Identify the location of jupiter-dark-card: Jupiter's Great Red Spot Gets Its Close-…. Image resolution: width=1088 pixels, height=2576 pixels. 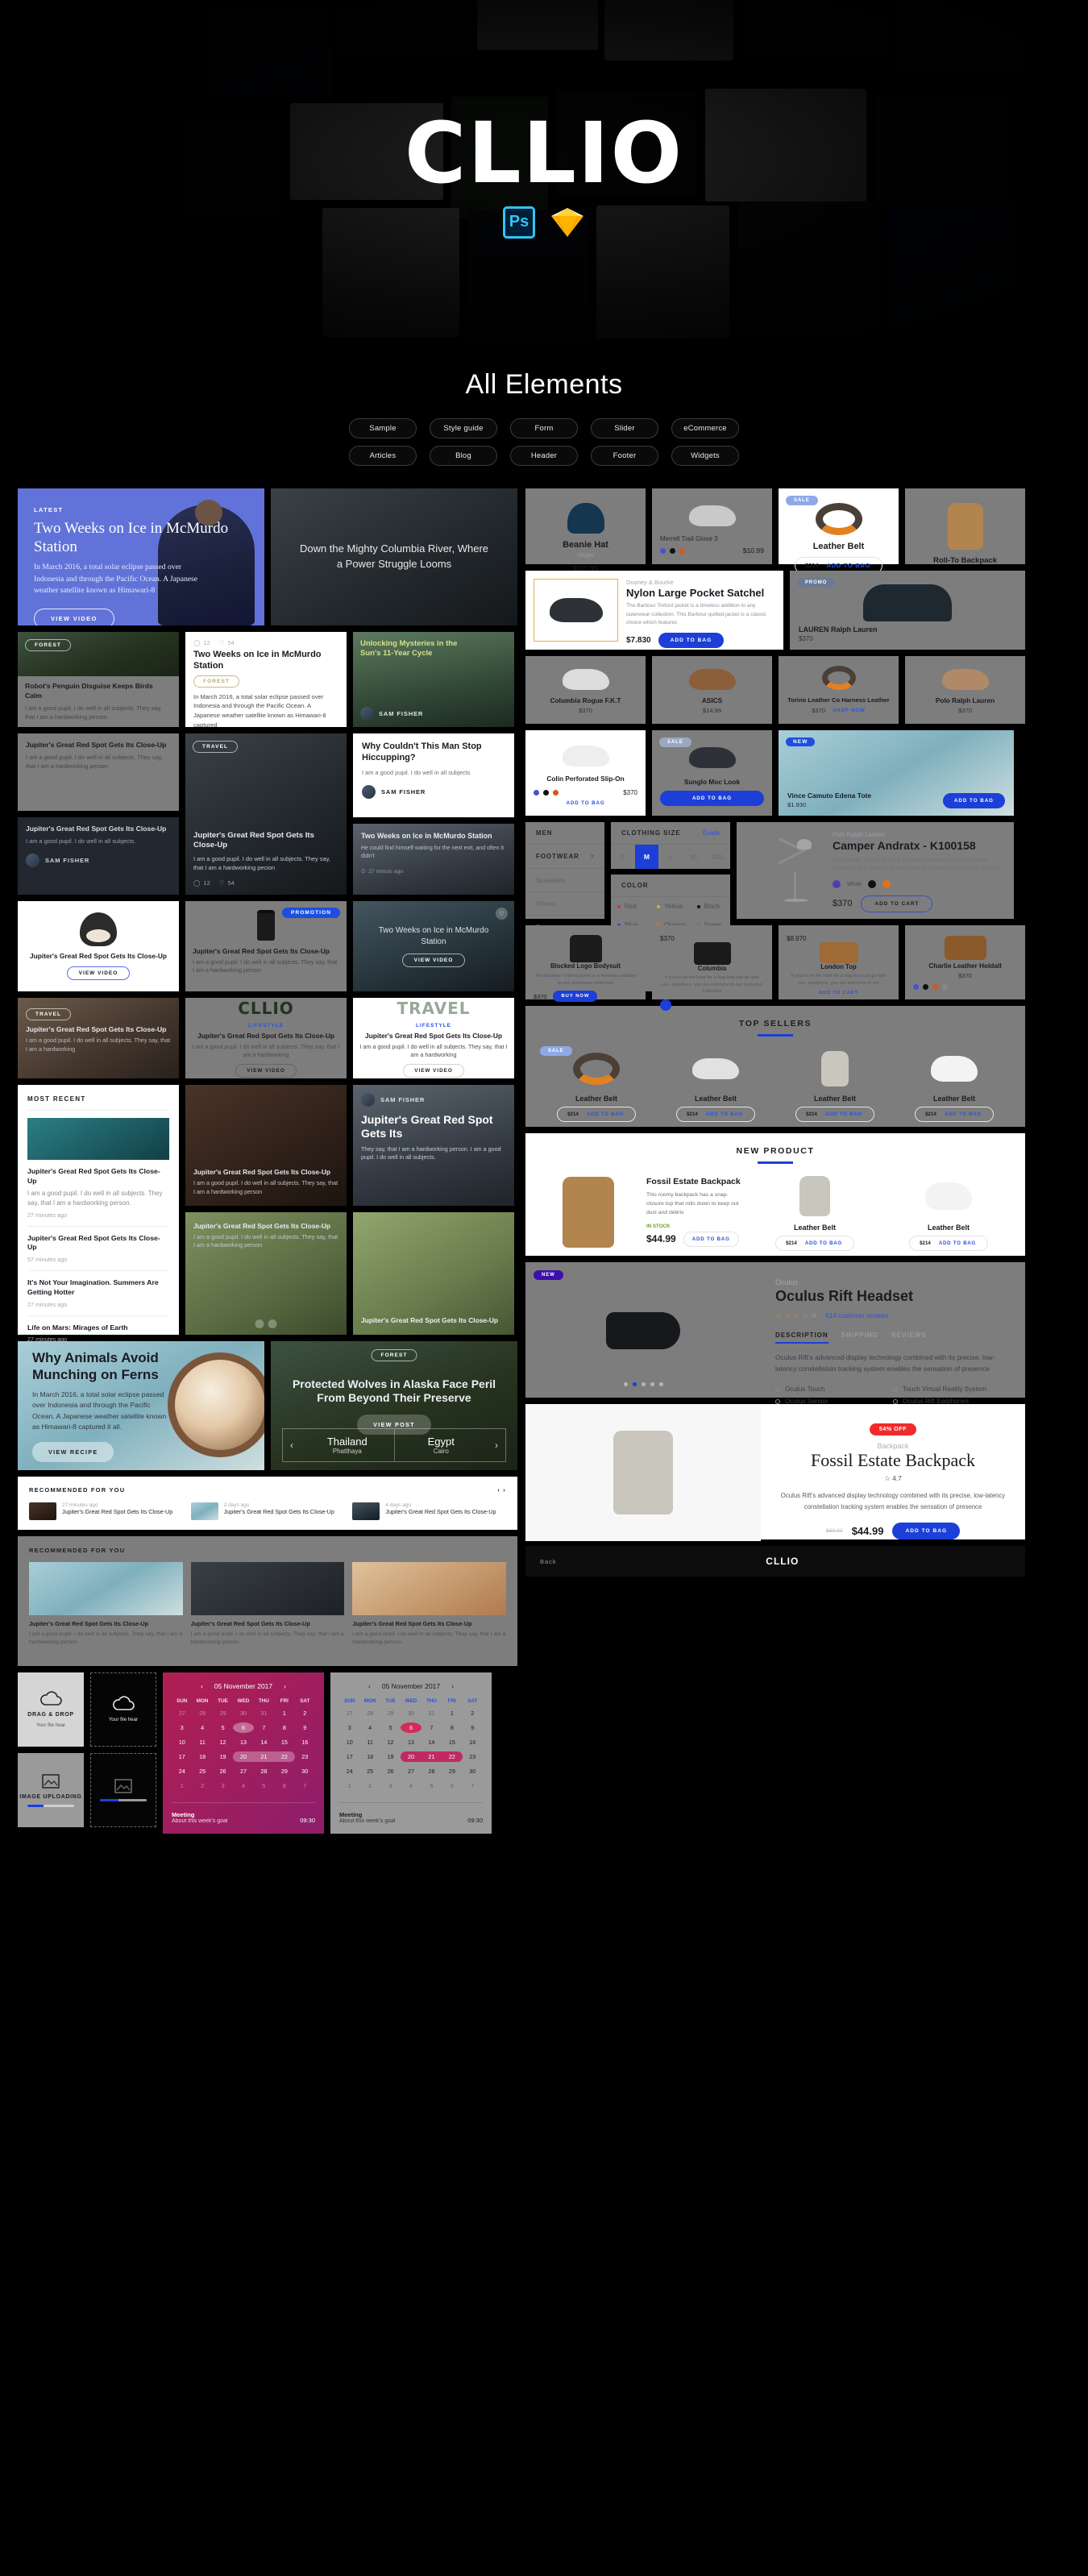
(98, 856).